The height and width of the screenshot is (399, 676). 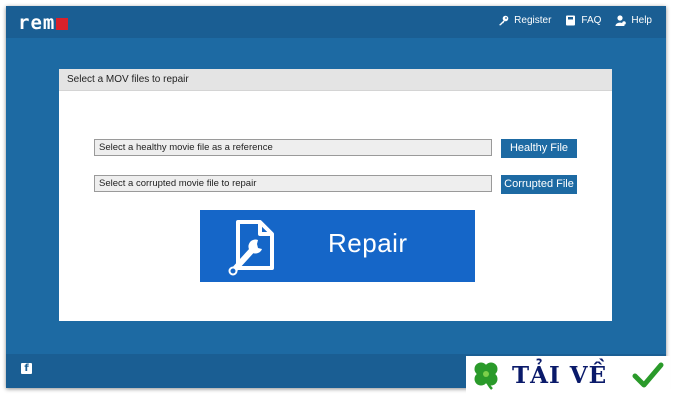 What do you see at coordinates (486, 376) in the screenshot?
I see `clover-icon` at bounding box center [486, 376].